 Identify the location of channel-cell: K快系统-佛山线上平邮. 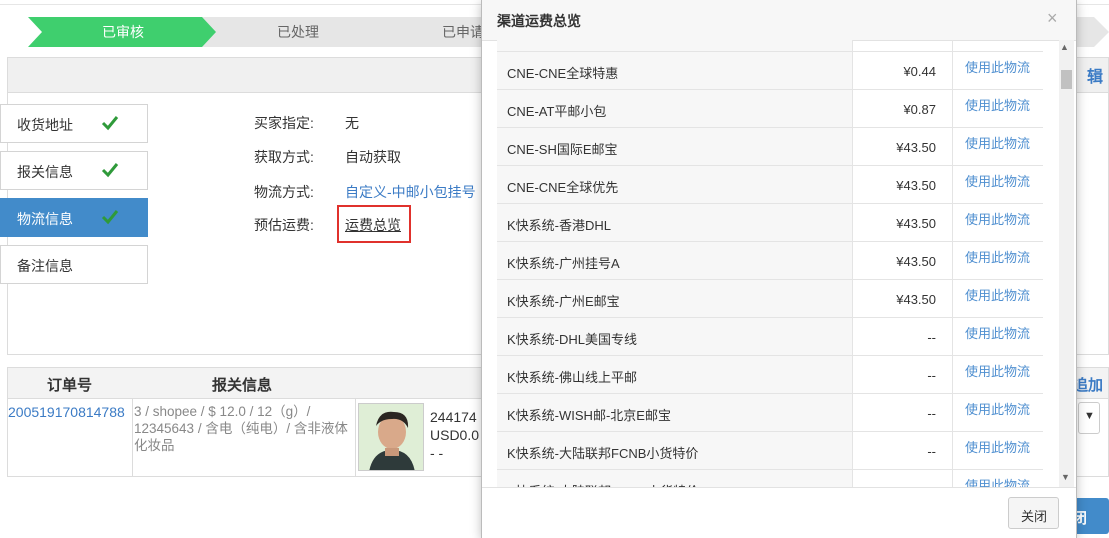
(675, 374).